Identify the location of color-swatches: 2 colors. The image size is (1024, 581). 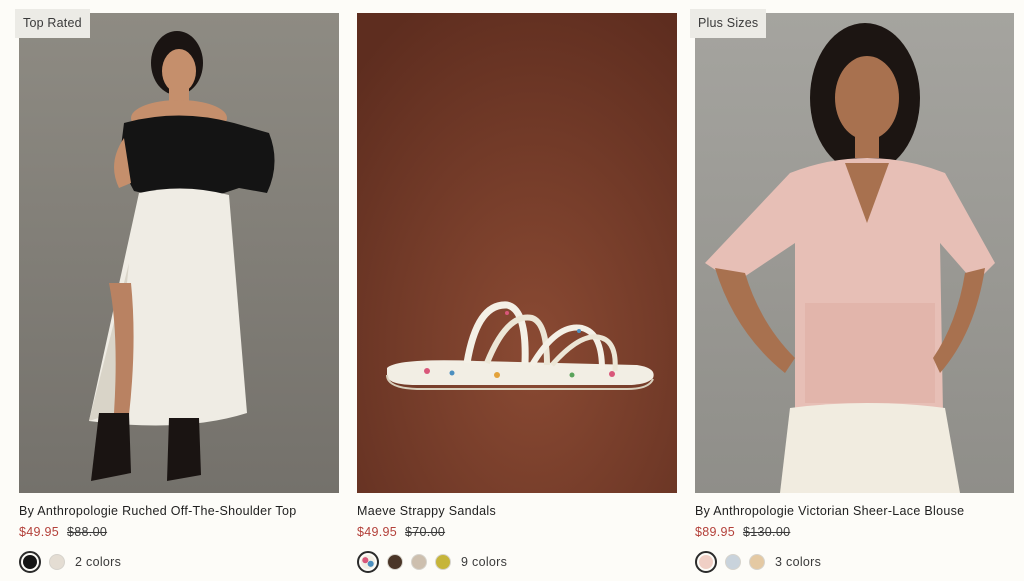
(179, 562).